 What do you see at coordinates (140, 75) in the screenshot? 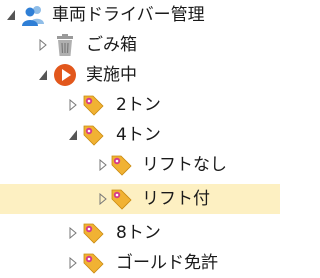
I see `tree-node-active: 実施中` at bounding box center [140, 75].